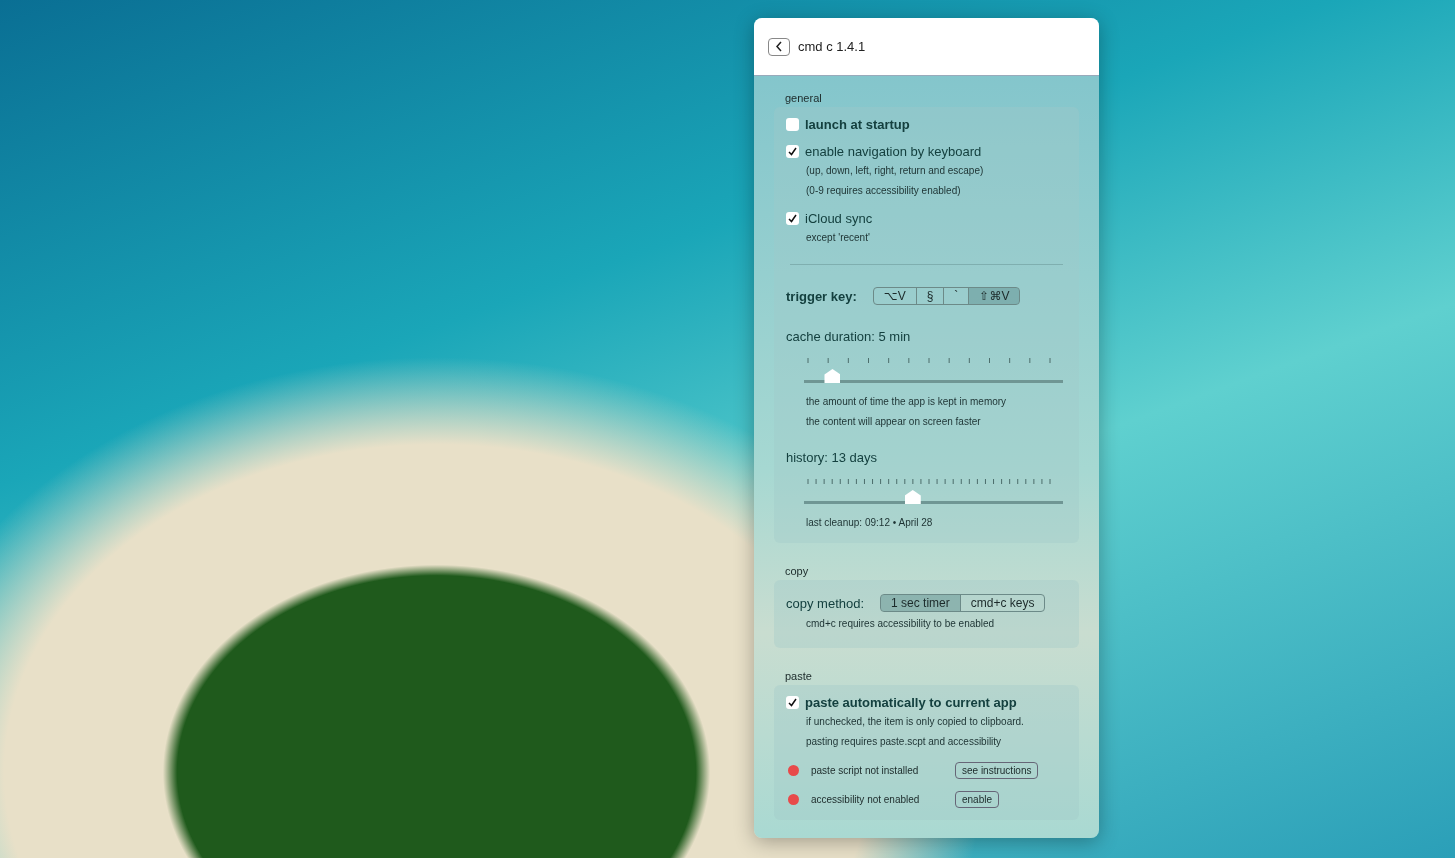 The height and width of the screenshot is (858, 1455). Describe the element at coordinates (977, 799) in the screenshot. I see `action-button: enable` at that location.